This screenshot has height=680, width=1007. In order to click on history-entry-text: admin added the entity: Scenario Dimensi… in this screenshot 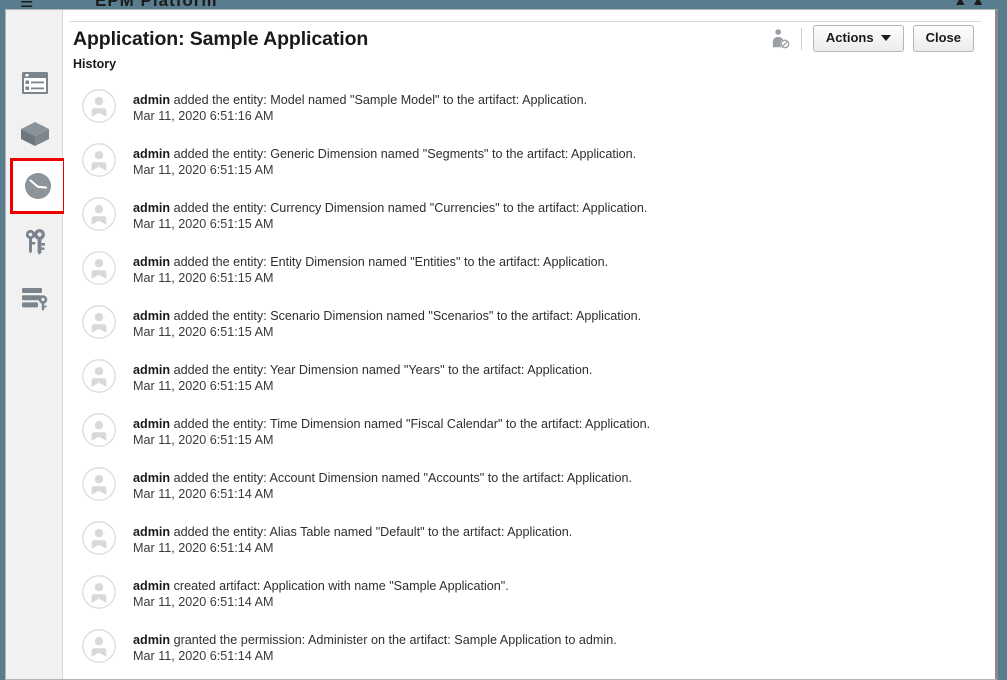, I will do `click(387, 321)`.